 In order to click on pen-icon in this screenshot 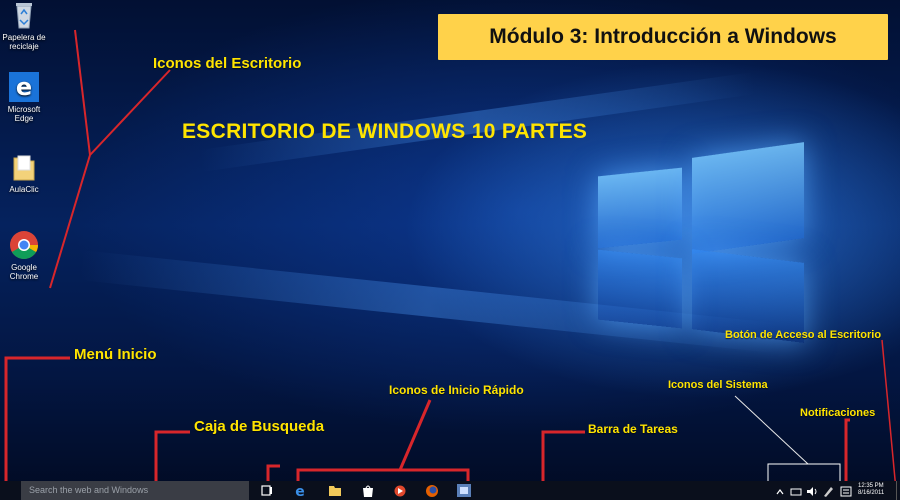, I will do `click(828, 491)`.